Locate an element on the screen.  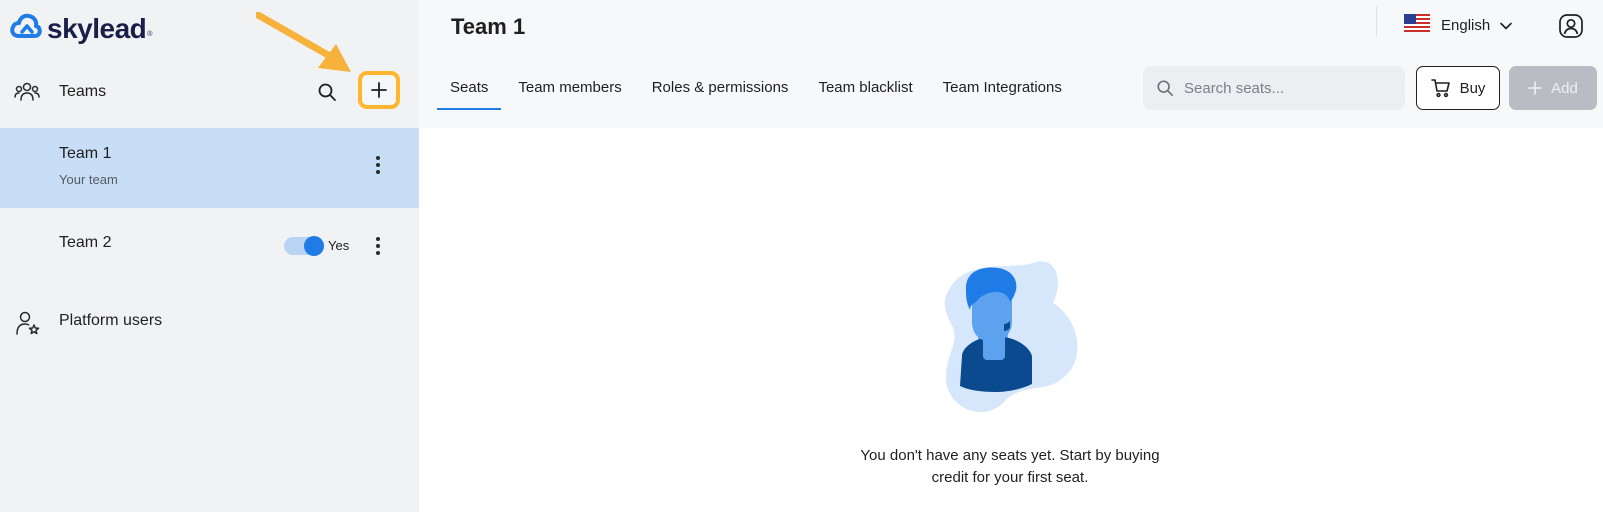
platform-users-item: Platform users is located at coordinates (209, 322).